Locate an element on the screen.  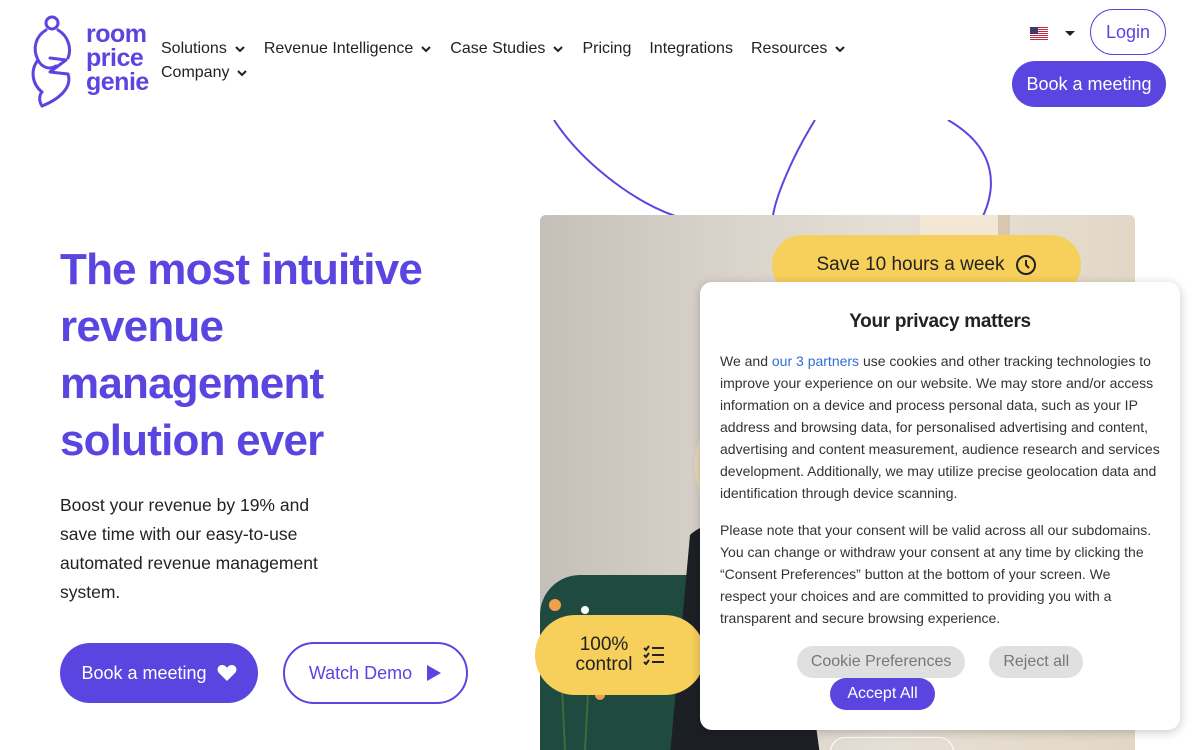
book-meeting-header-button: Book a meeting is located at coordinates (1089, 84).